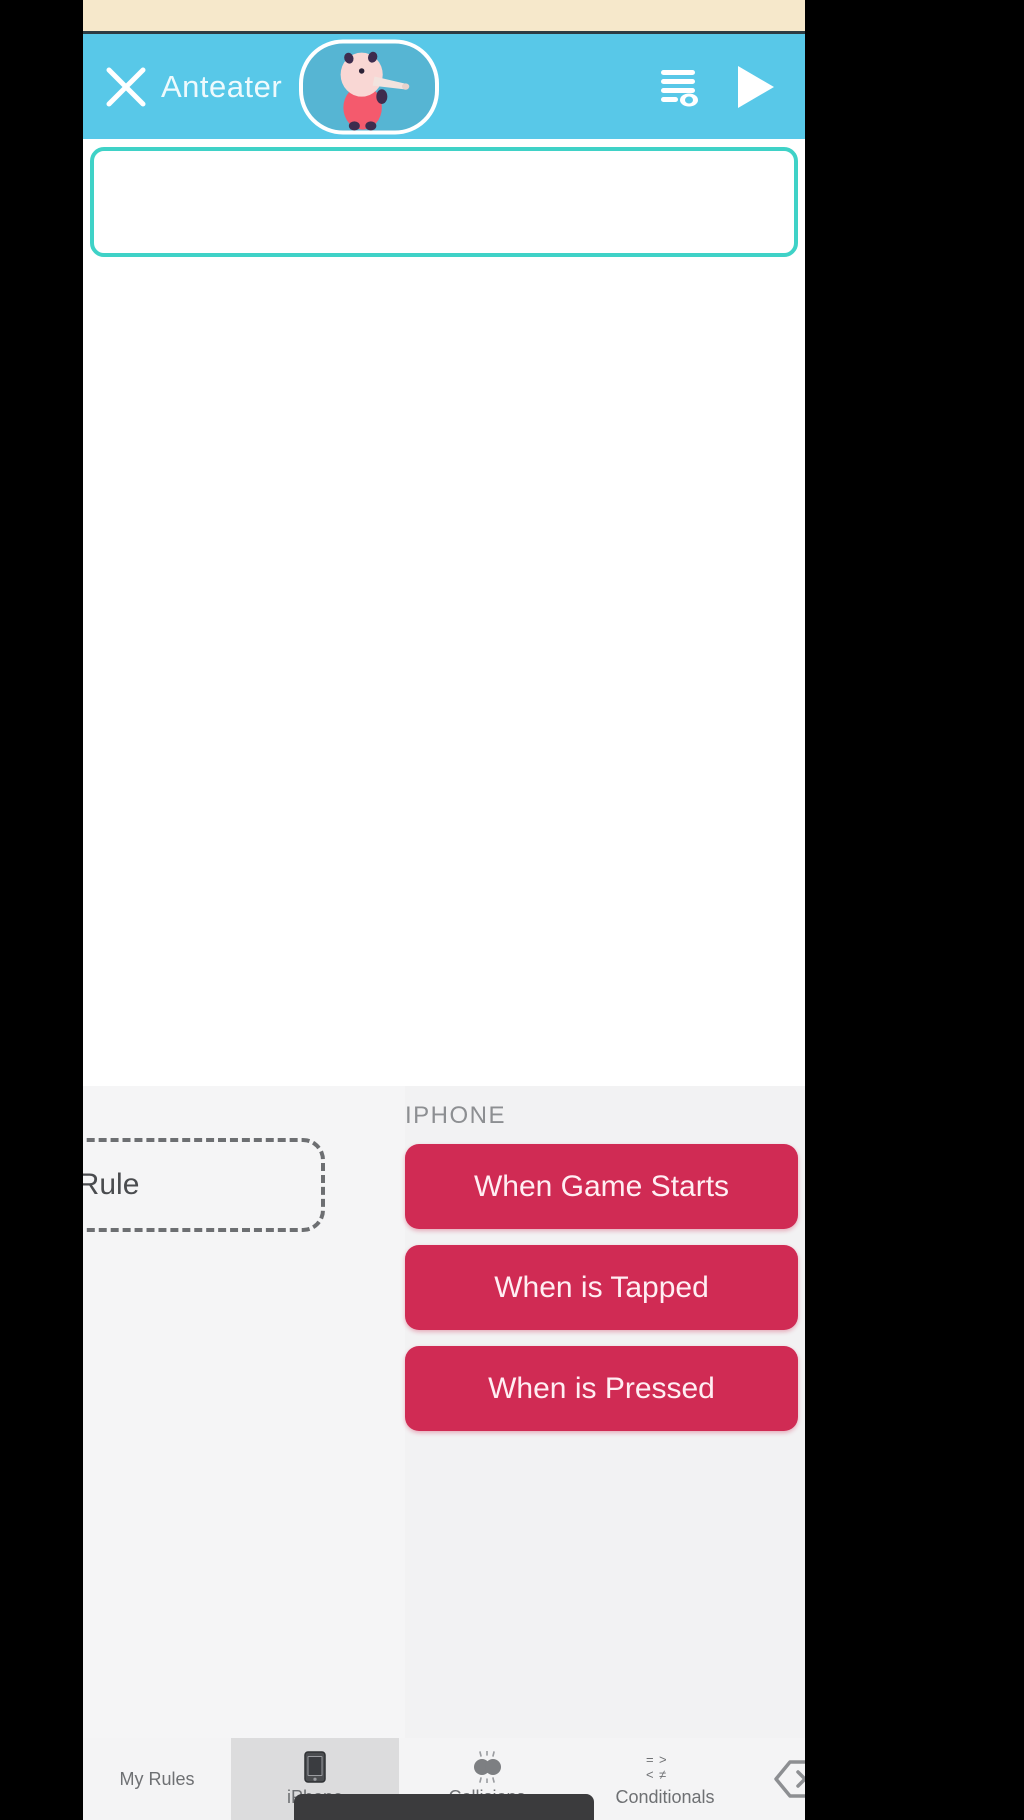  I want to click on close-x-icon, so click(126, 87).